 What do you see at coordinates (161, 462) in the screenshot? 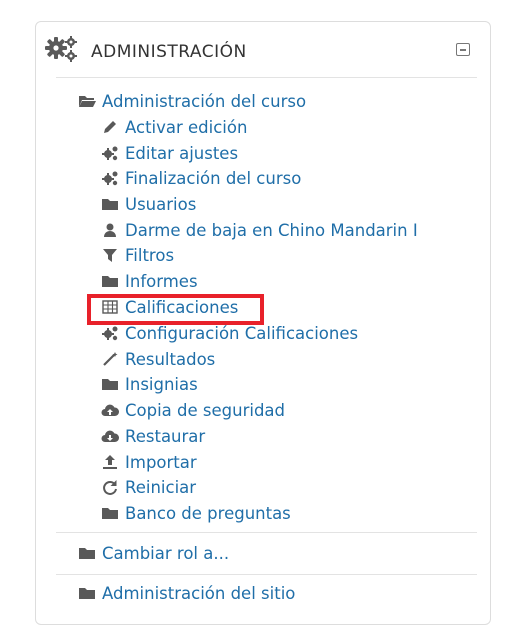
I see `item-label: Importar` at bounding box center [161, 462].